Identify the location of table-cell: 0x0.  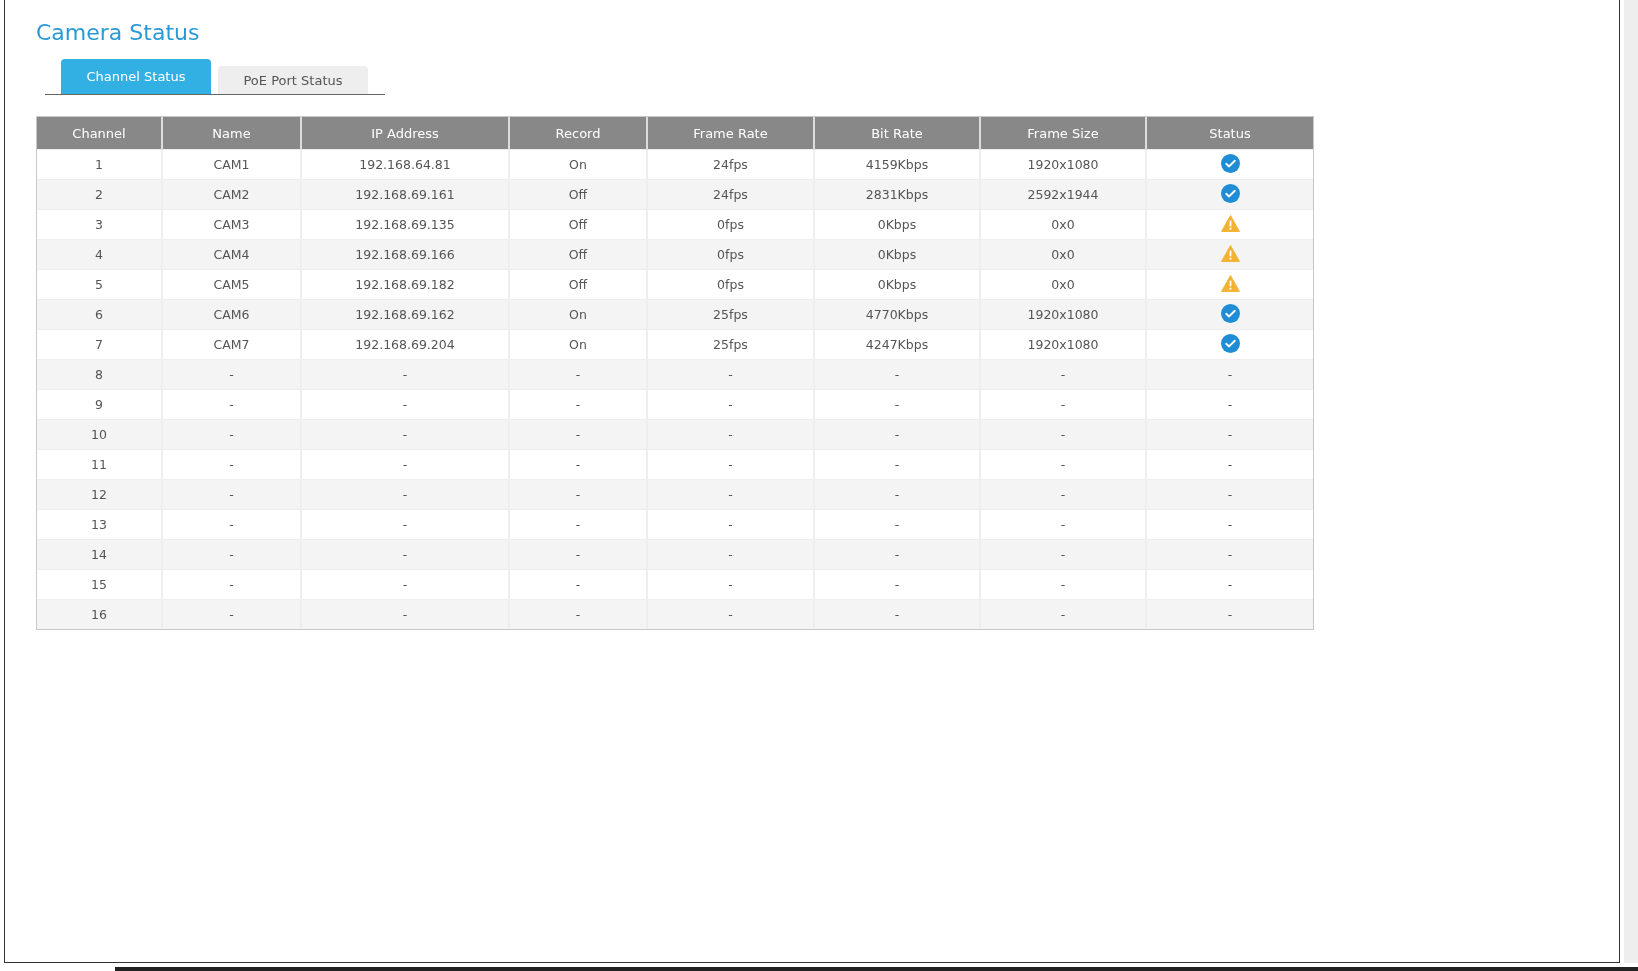
(1063, 254).